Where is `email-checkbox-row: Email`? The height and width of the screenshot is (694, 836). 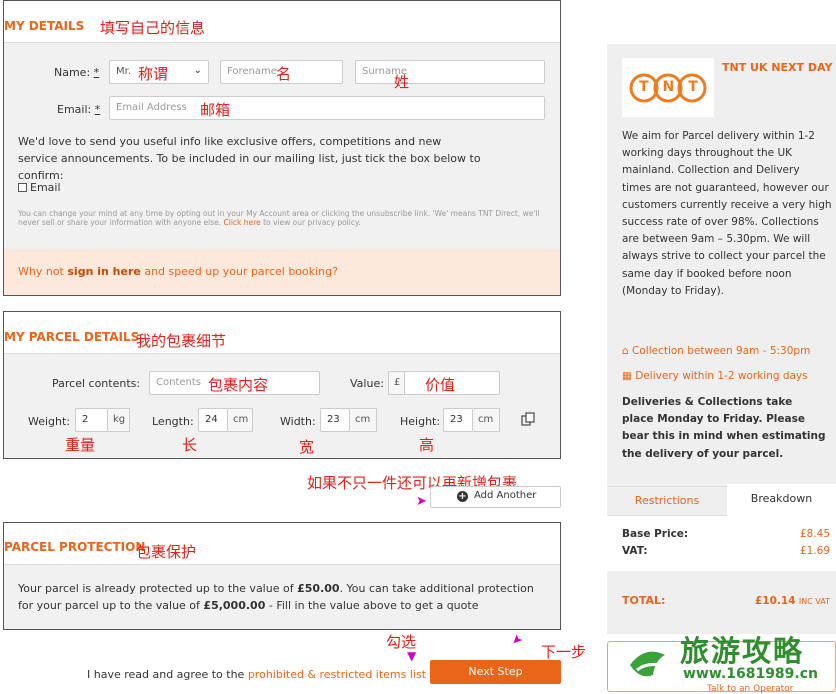
email-checkbox-row: Email is located at coordinates (39, 187).